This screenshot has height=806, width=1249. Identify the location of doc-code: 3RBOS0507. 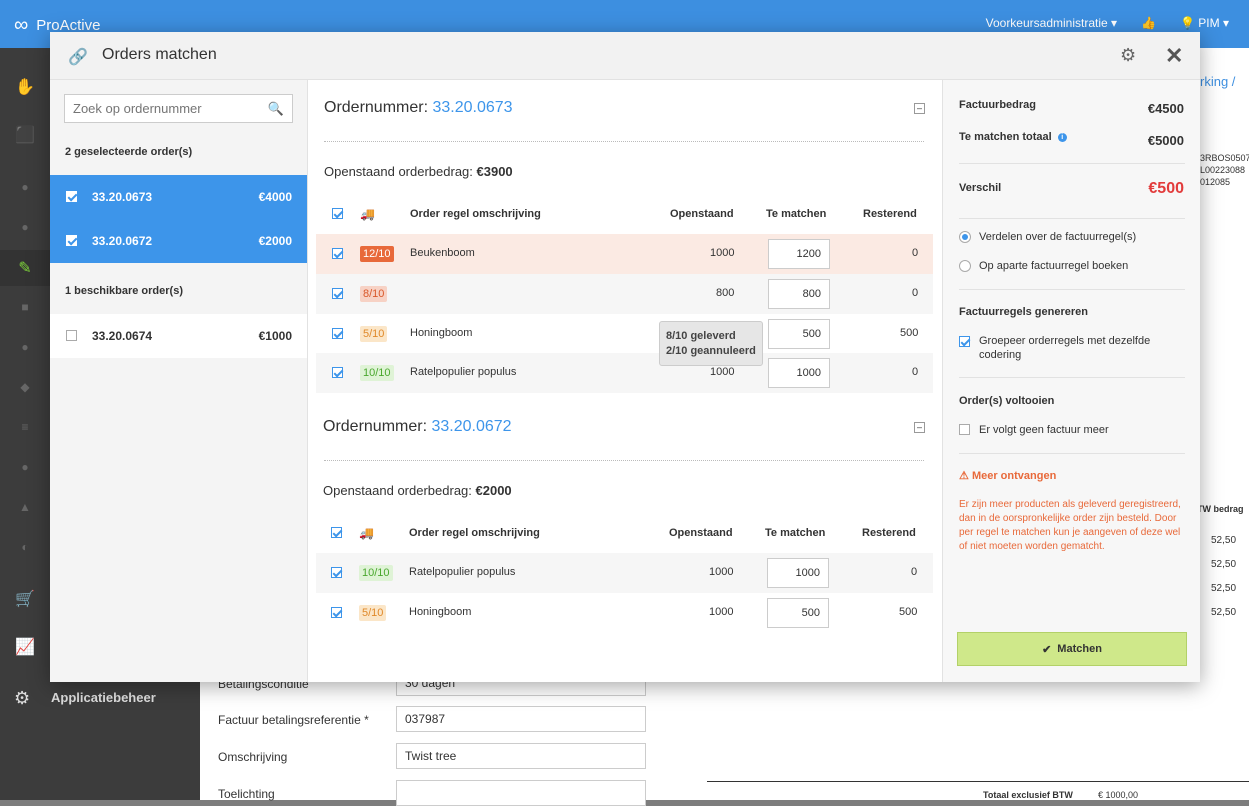
(1224, 158).